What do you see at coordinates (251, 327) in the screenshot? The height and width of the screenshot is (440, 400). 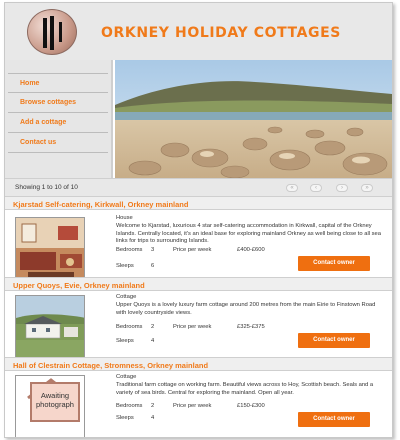 I see `price-value: £325-£375` at bounding box center [251, 327].